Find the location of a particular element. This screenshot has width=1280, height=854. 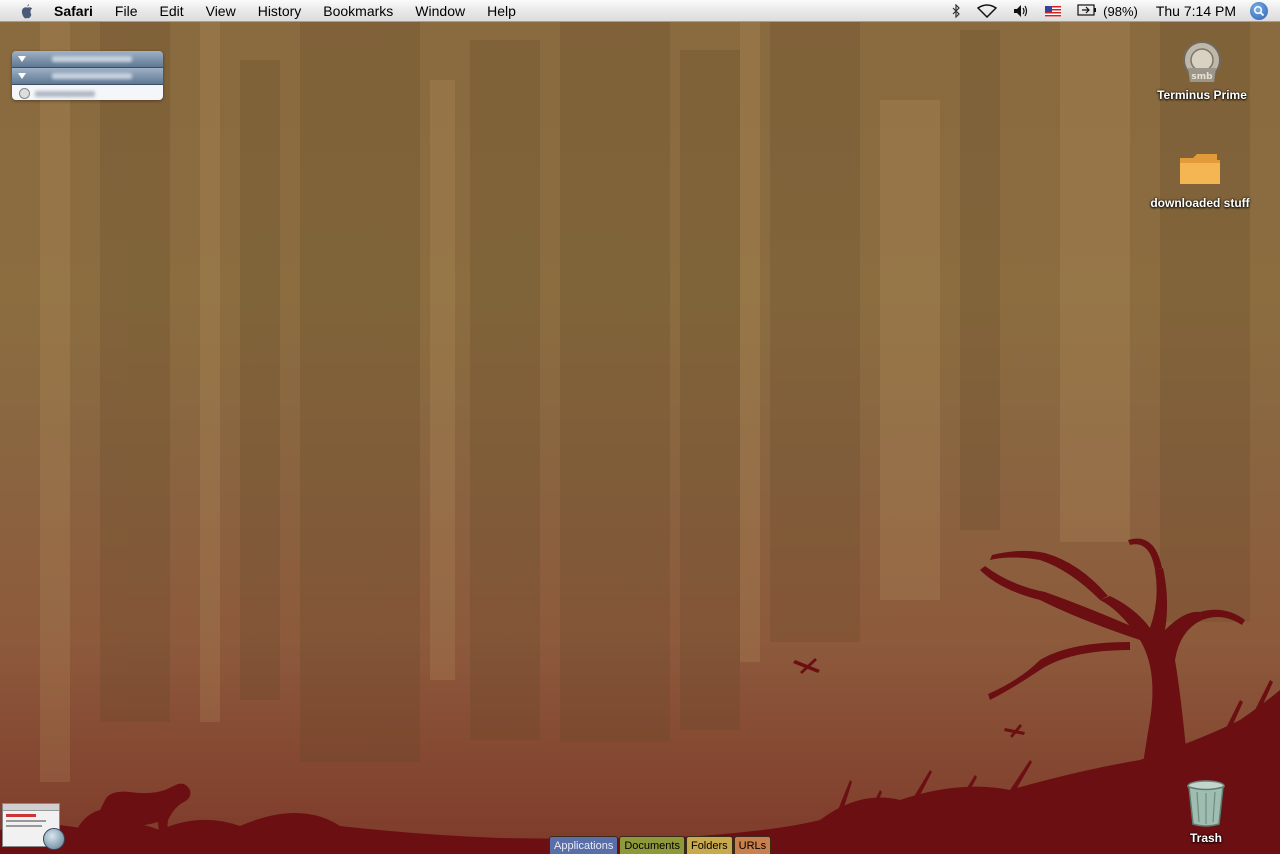

menu-file: File is located at coordinates (126, 11).